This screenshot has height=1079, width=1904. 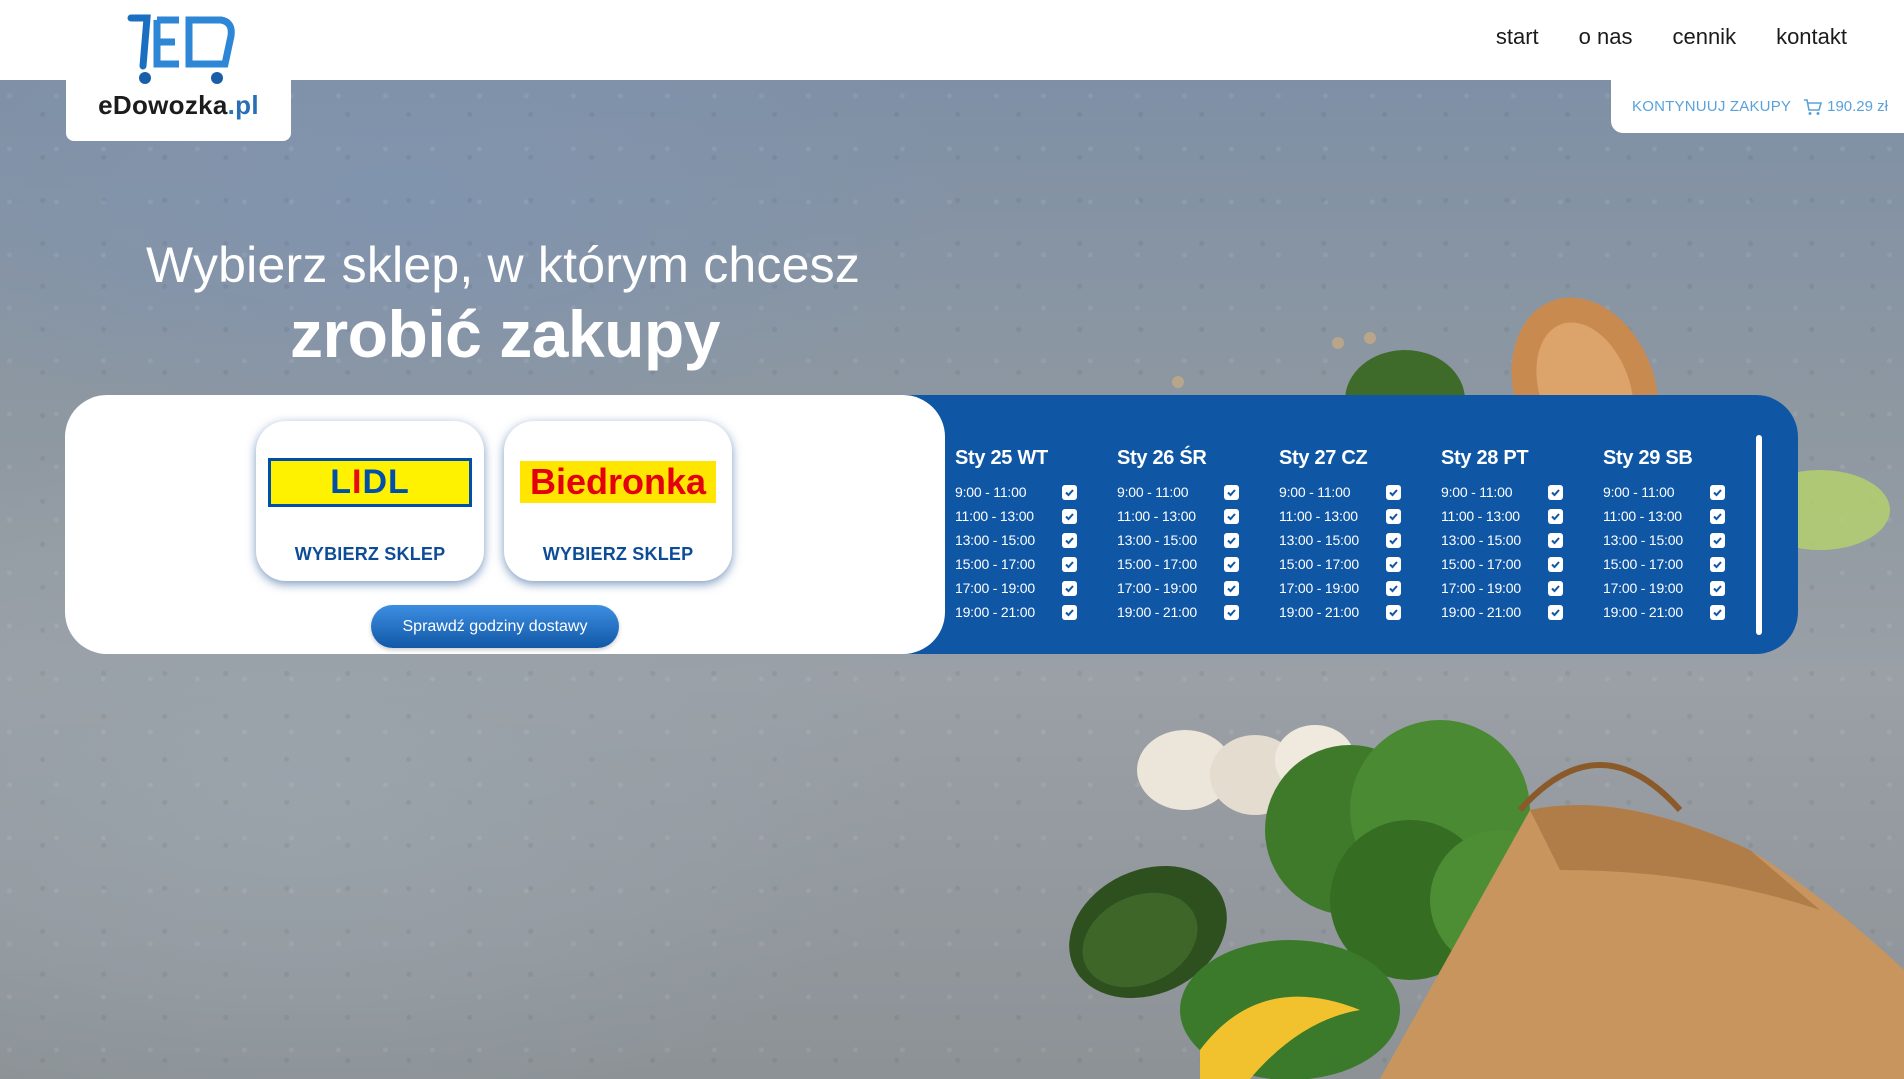 What do you see at coordinates (1606, 37) in the screenshot?
I see `nav-o-nas: o nas` at bounding box center [1606, 37].